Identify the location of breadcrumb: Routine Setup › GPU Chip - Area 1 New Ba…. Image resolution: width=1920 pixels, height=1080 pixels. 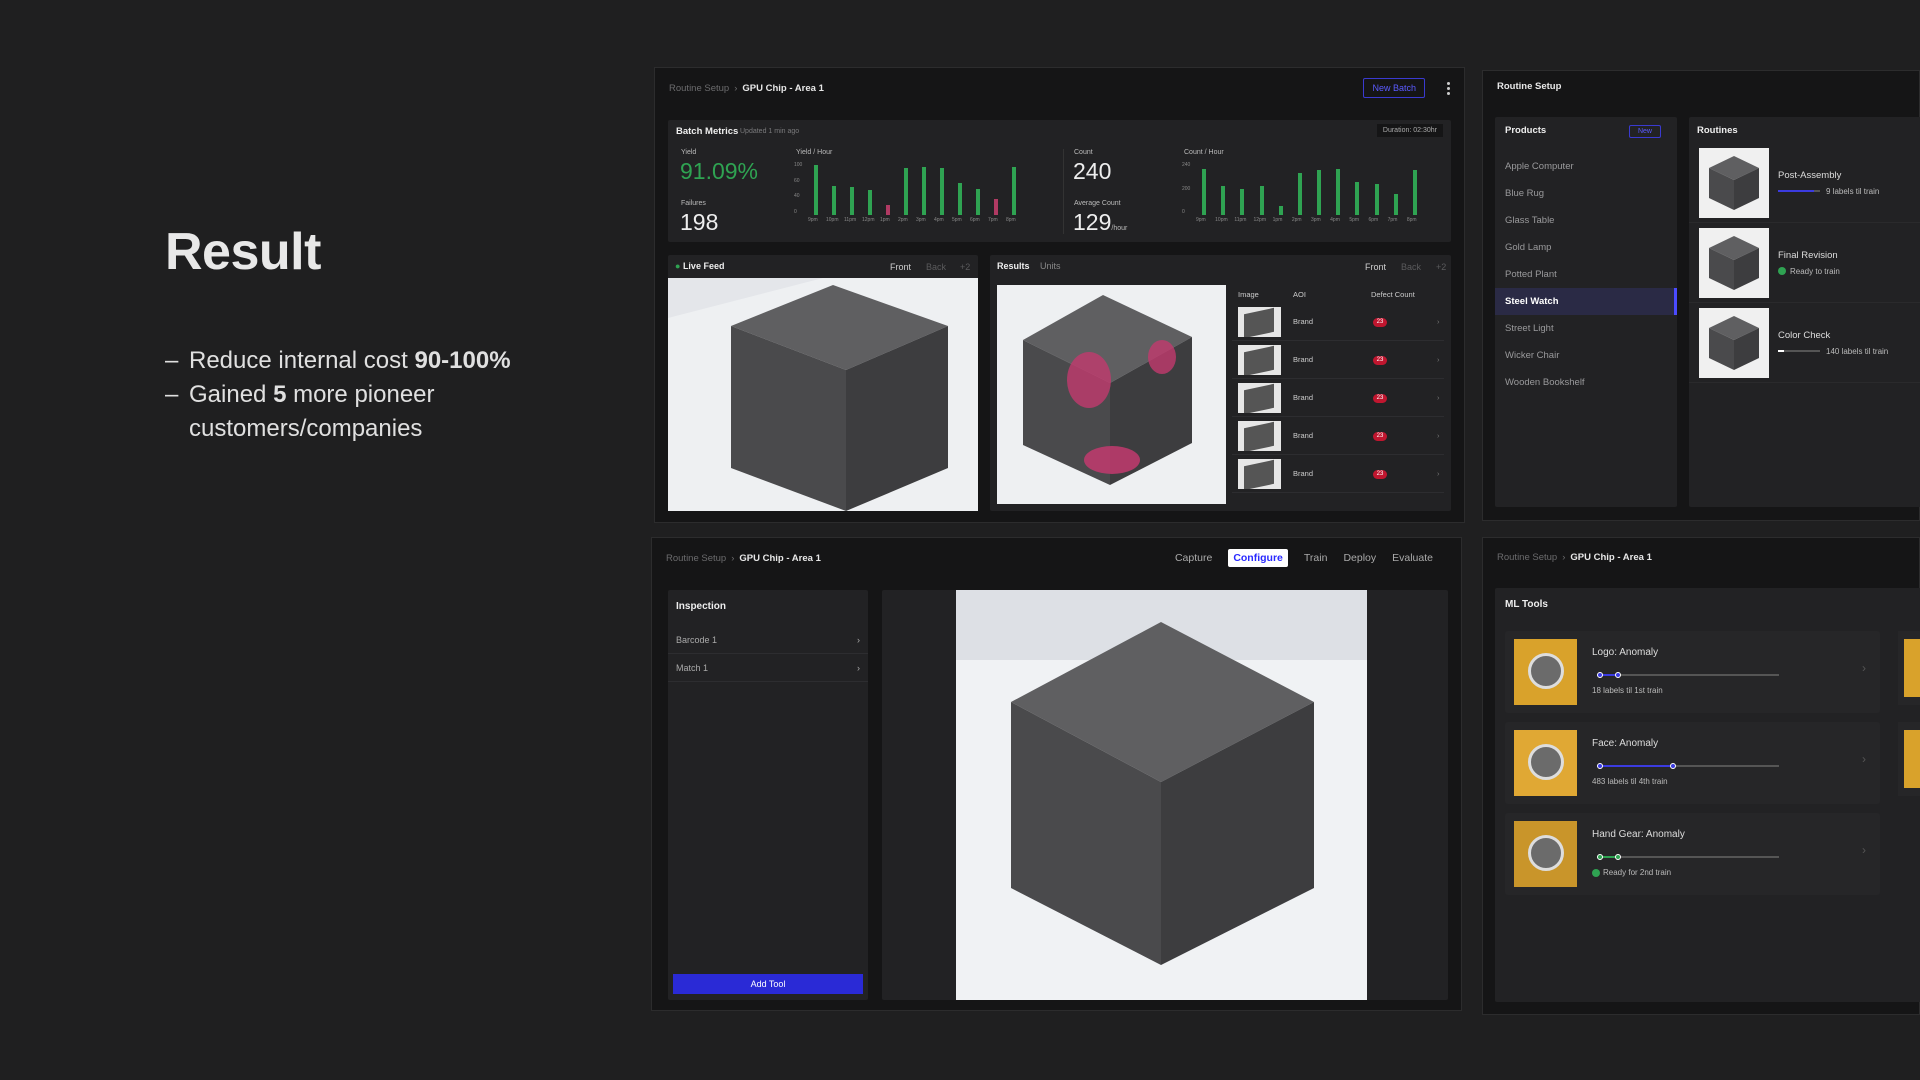
(1059, 88).